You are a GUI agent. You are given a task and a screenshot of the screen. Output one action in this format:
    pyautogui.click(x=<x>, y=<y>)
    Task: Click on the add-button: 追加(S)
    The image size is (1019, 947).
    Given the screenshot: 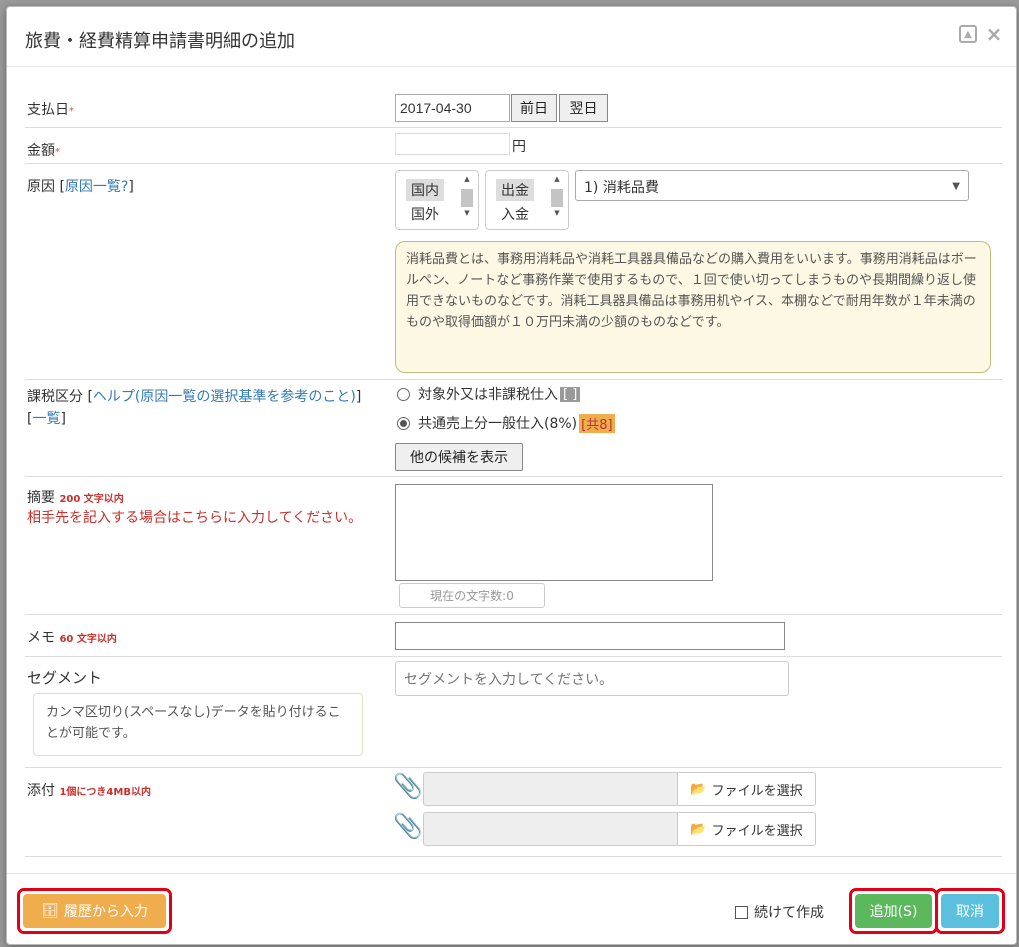 What is the action you would take?
    pyautogui.click(x=893, y=911)
    